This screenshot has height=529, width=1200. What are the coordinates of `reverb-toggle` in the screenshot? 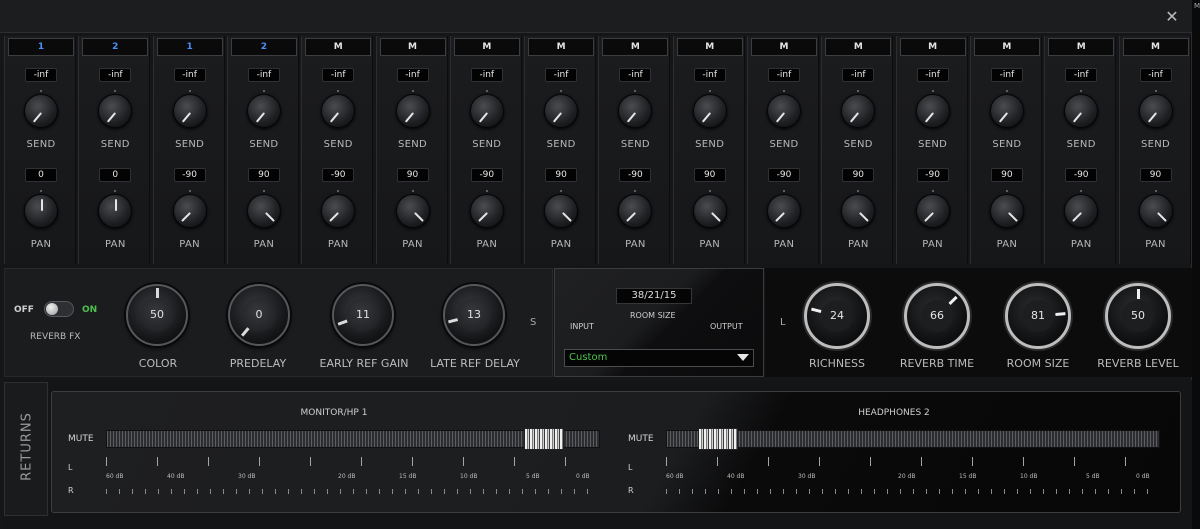 It's located at (59, 309).